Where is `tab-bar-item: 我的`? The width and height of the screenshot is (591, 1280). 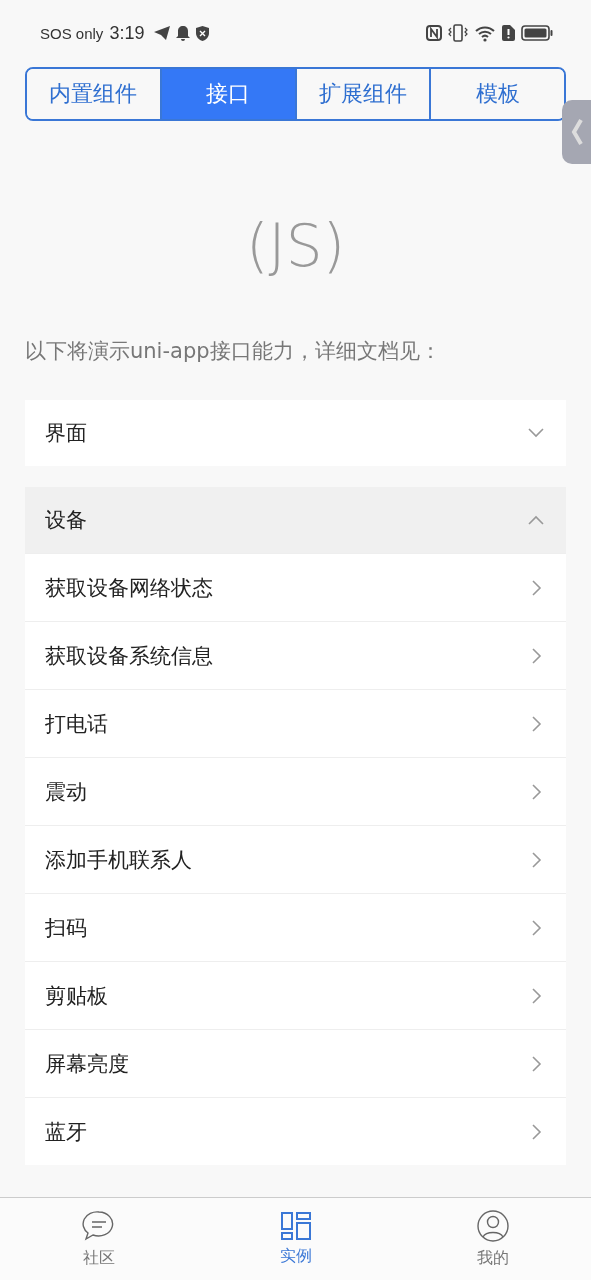 tab-bar-item: 我的 is located at coordinates (492, 1239).